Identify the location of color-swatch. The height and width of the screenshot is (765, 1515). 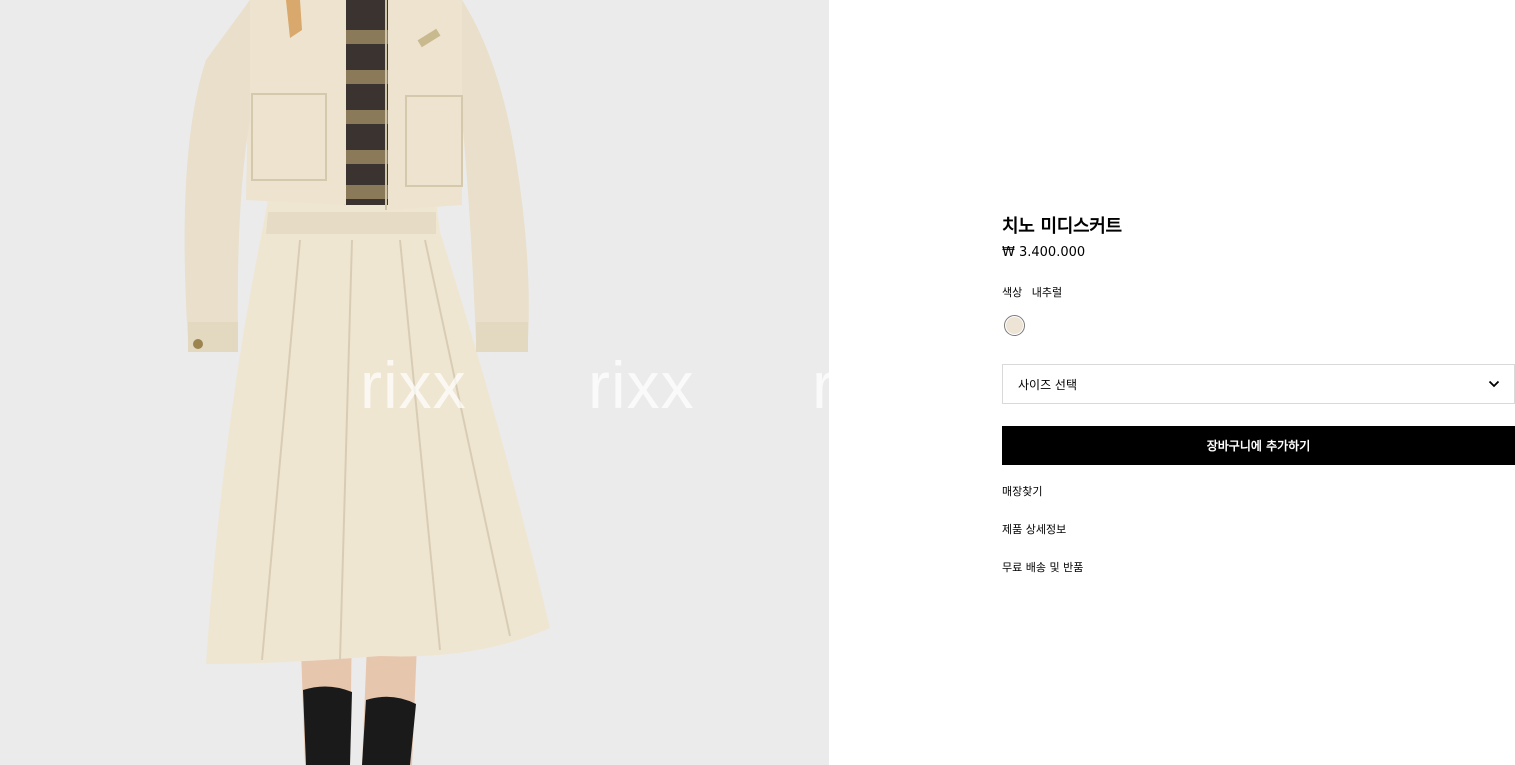
(1014, 325).